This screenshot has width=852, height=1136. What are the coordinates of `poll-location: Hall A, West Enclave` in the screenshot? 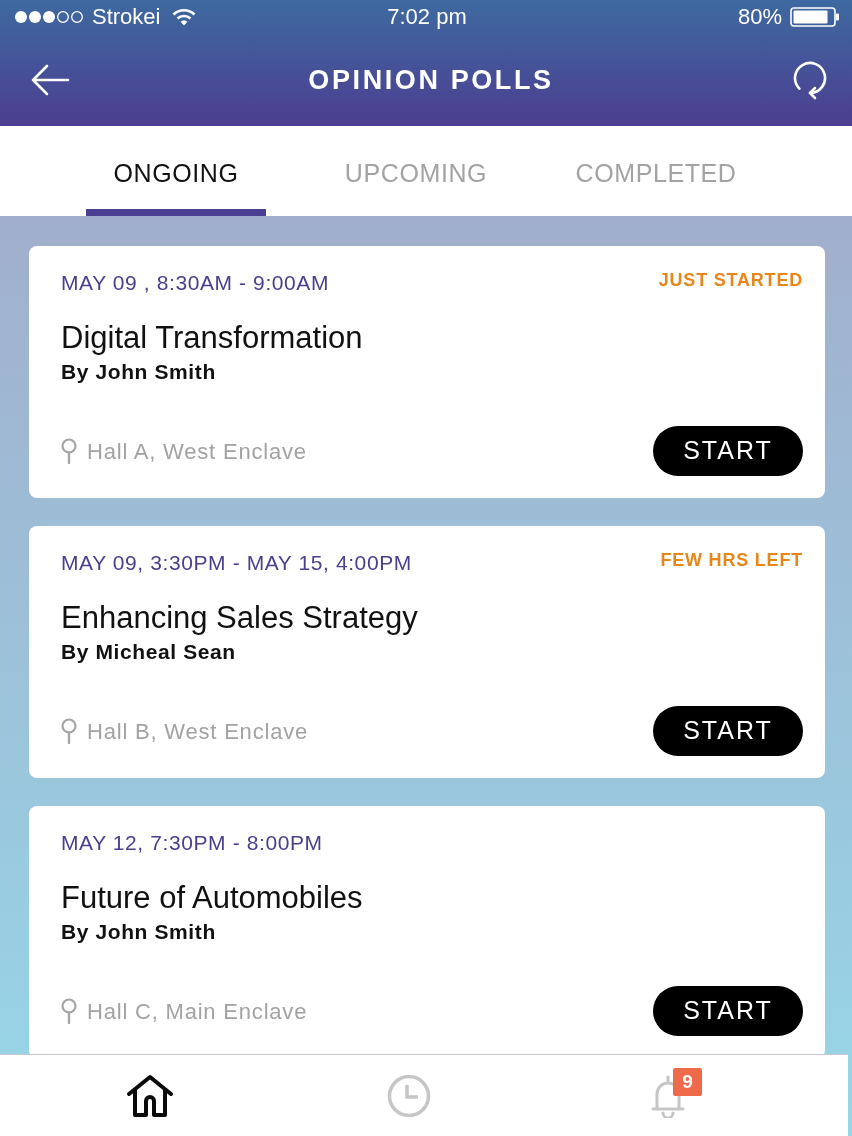 It's located at (197, 451).